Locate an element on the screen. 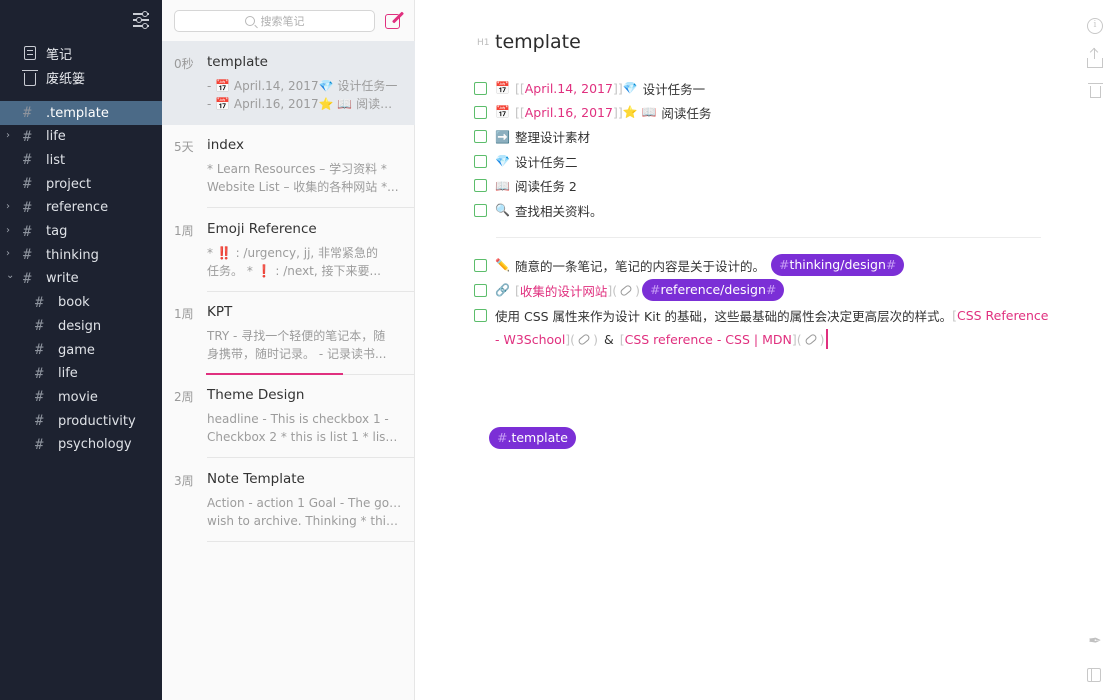  task-item: 📅 [[April.14, 2017]] 💎 设计任务一 is located at coordinates (589, 88).